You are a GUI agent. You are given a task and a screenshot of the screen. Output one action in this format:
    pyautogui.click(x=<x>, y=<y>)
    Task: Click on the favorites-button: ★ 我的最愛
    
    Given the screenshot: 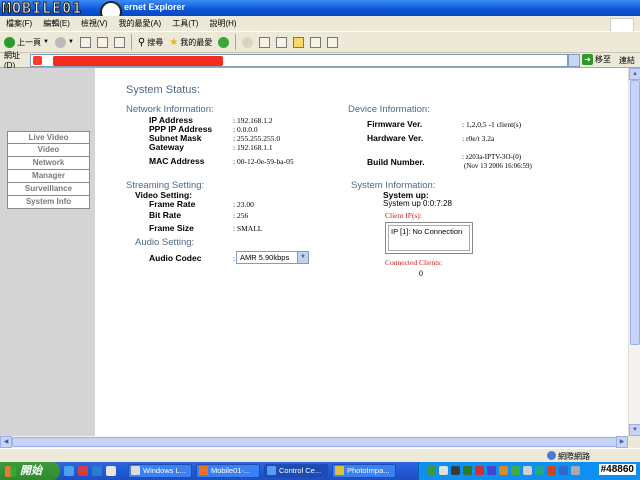 What is the action you would take?
    pyautogui.click(x=190, y=42)
    